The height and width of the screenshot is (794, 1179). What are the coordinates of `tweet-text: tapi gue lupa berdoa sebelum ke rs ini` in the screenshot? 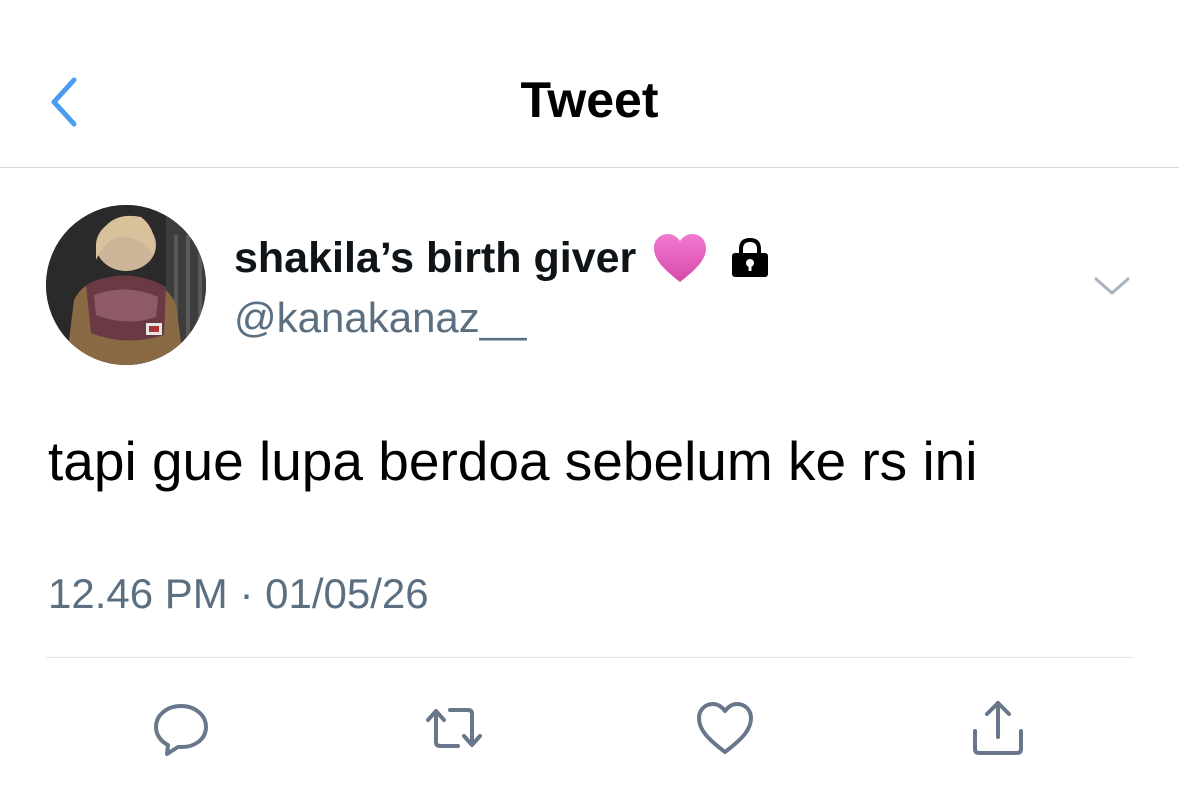 It's located at (513, 461).